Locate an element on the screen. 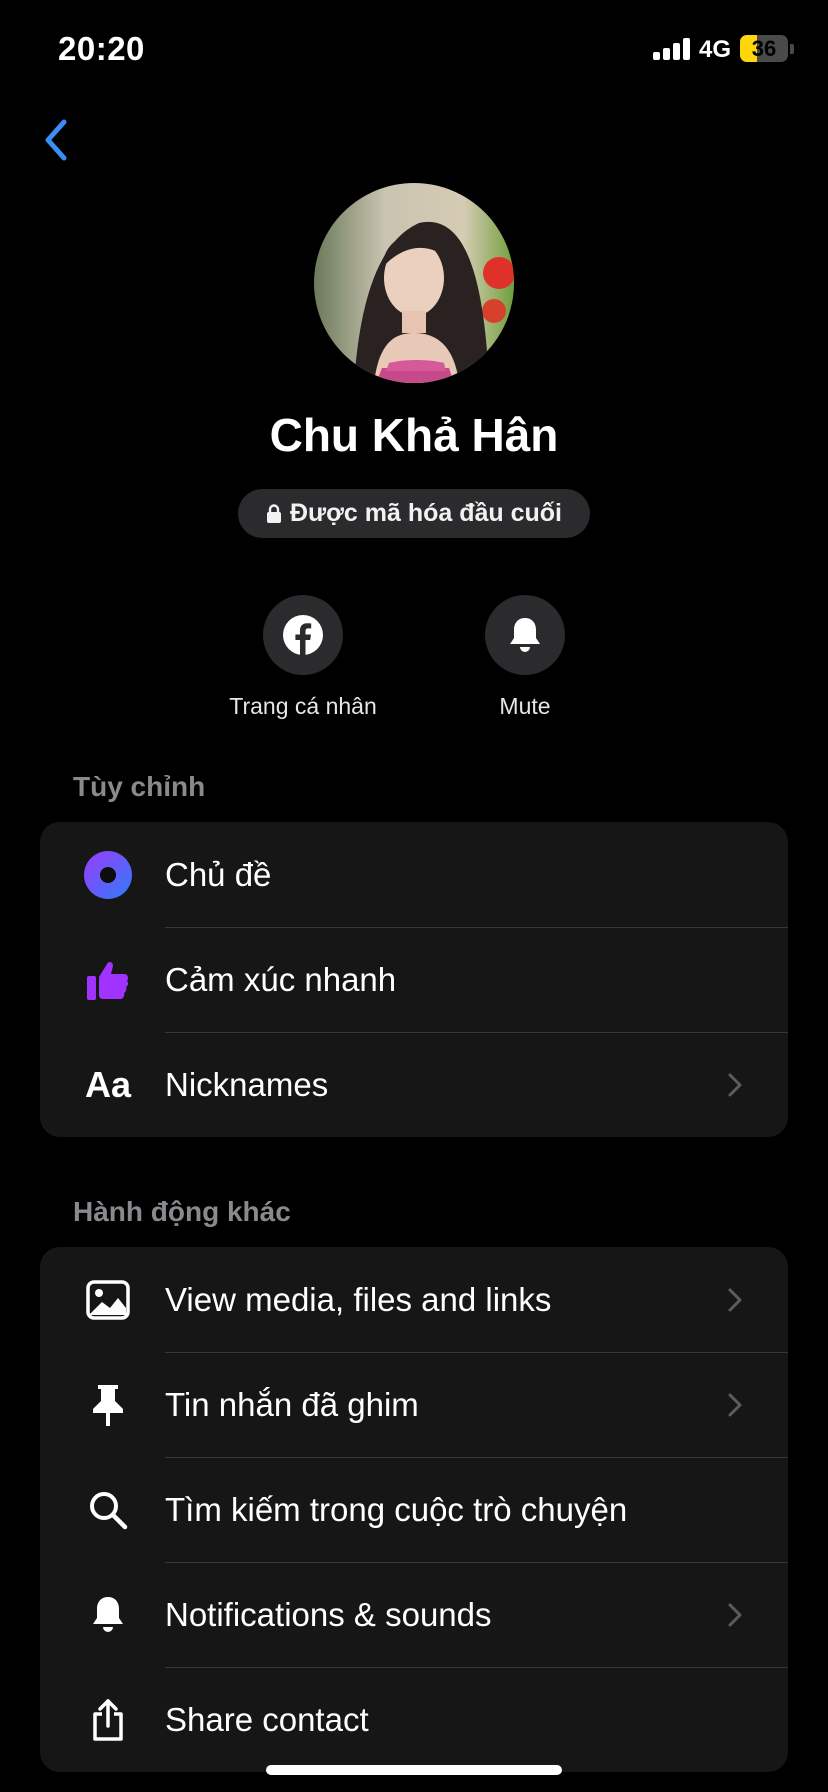 Image resolution: width=828 pixels, height=1792 pixels. battery-cap is located at coordinates (792, 49).